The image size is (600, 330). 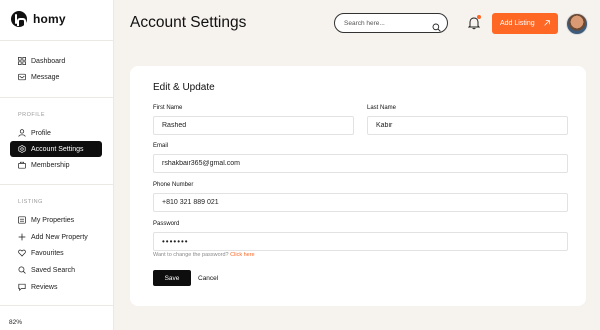 What do you see at coordinates (173, 185) in the screenshot?
I see `phone-label: Phone Number` at bounding box center [173, 185].